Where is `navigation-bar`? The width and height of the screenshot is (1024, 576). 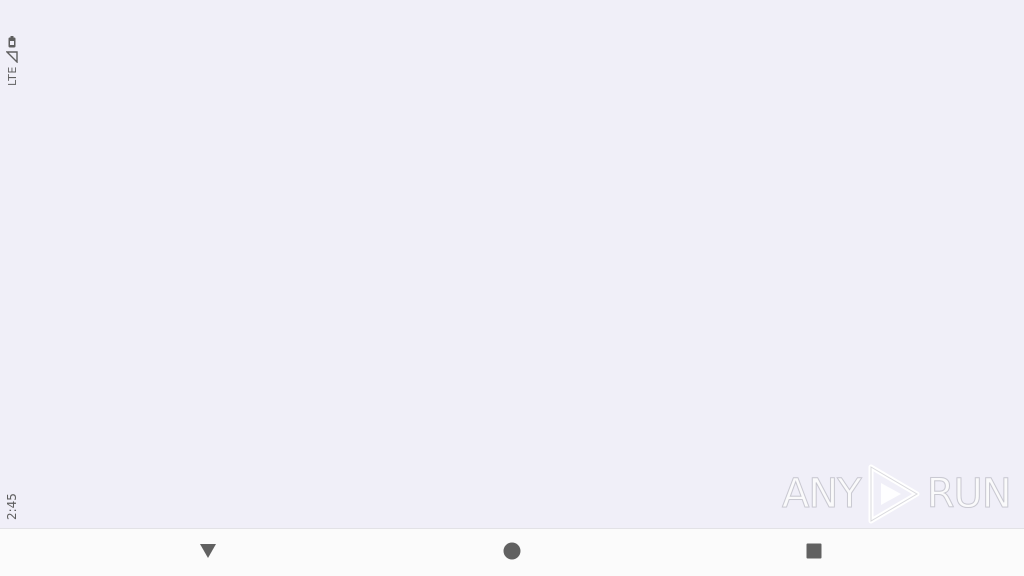 navigation-bar is located at coordinates (512, 552).